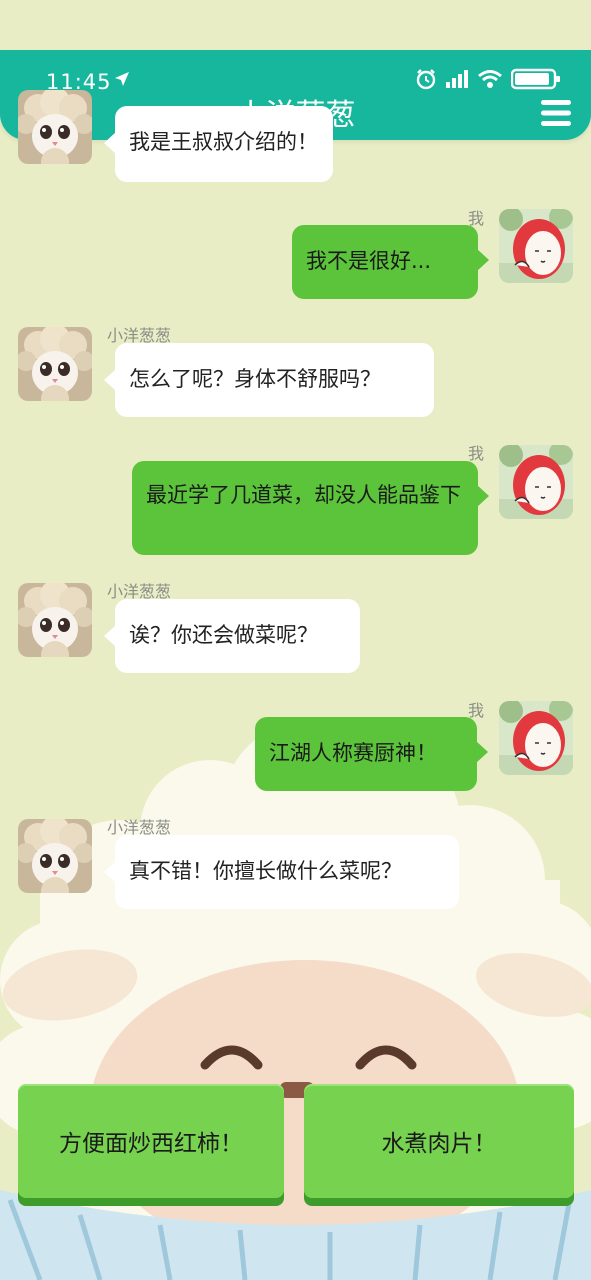 The width and height of the screenshot is (591, 1280). I want to click on message-bubble-received: 诶？你还会做菜呢？, so click(232, 636).